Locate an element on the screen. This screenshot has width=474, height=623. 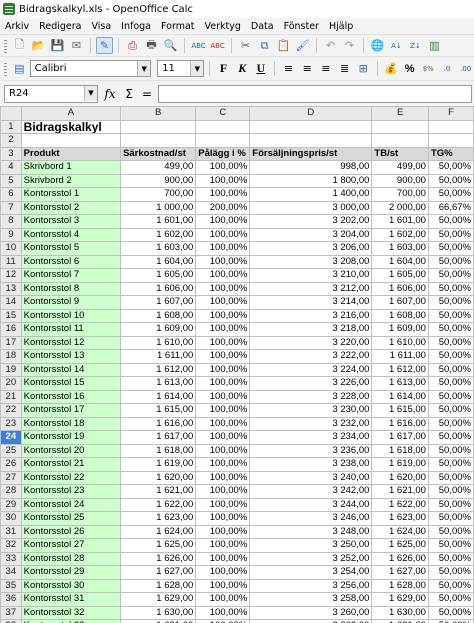
row-header: 36 is located at coordinates (11, 599).